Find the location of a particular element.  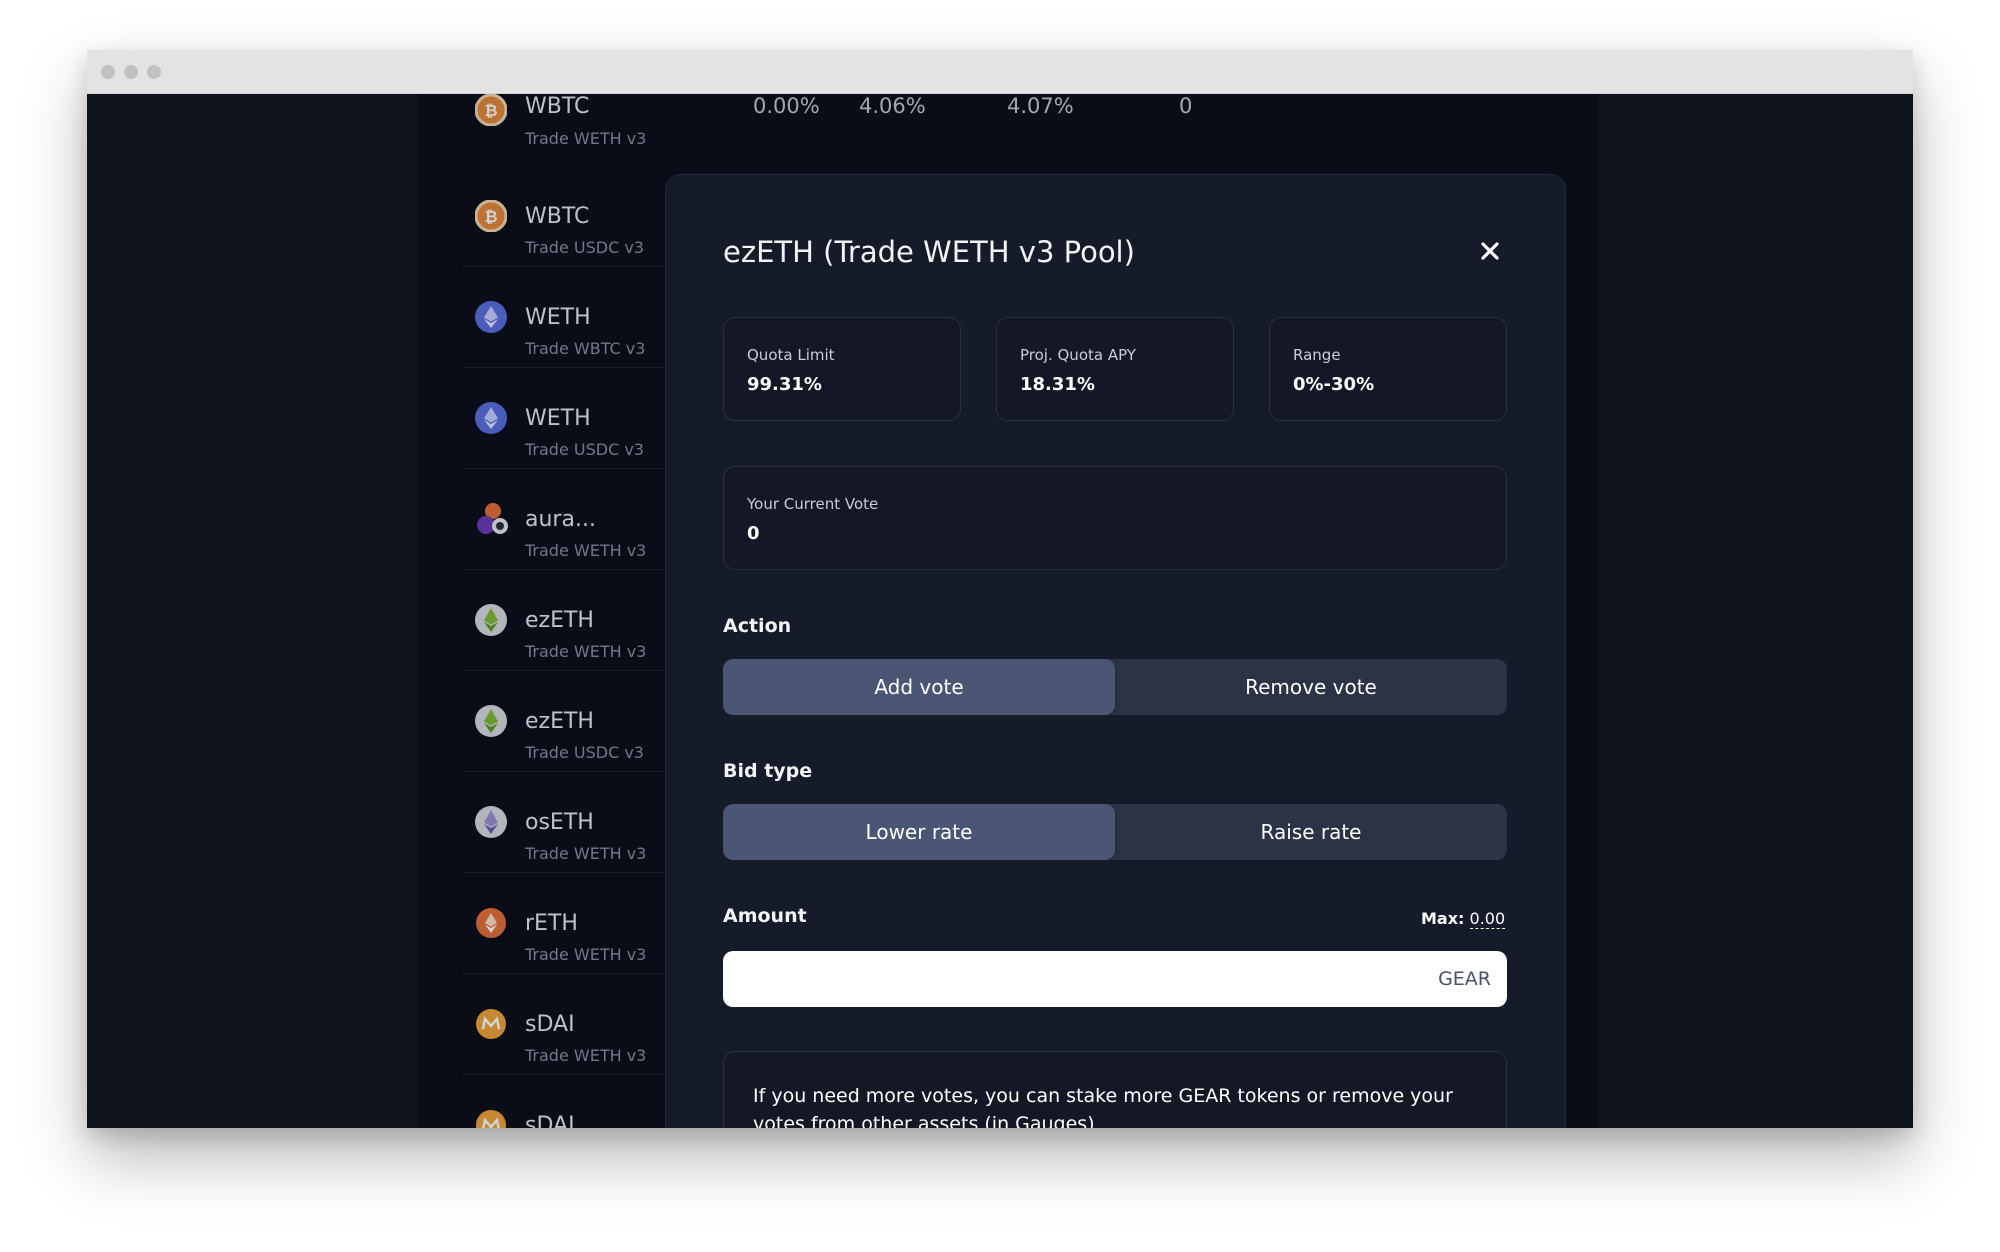

remove-vote-button: Remove vote is located at coordinates (1311, 687).